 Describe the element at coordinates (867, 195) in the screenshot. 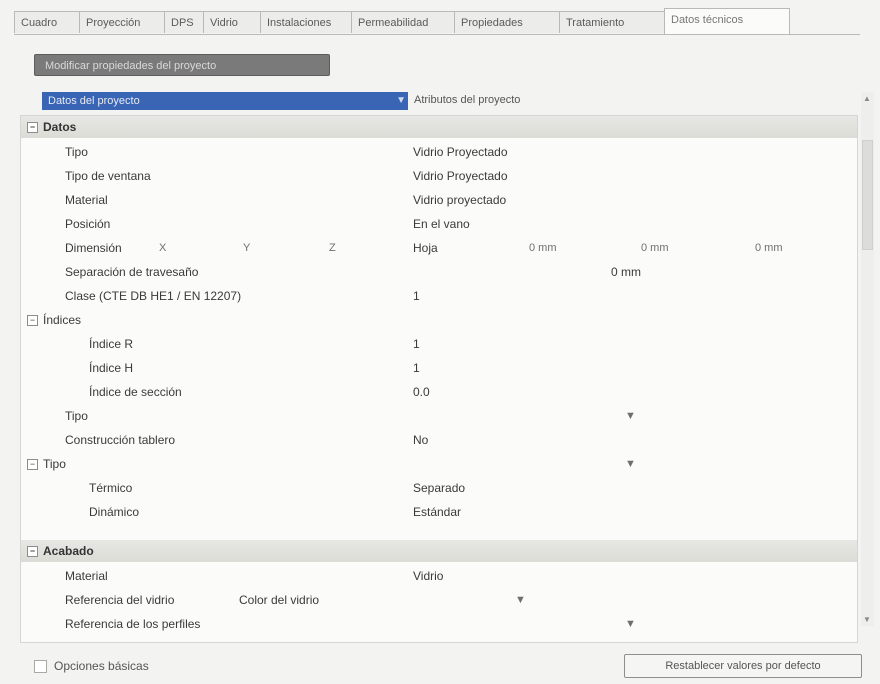

I see `scrollbar-thumb` at that location.